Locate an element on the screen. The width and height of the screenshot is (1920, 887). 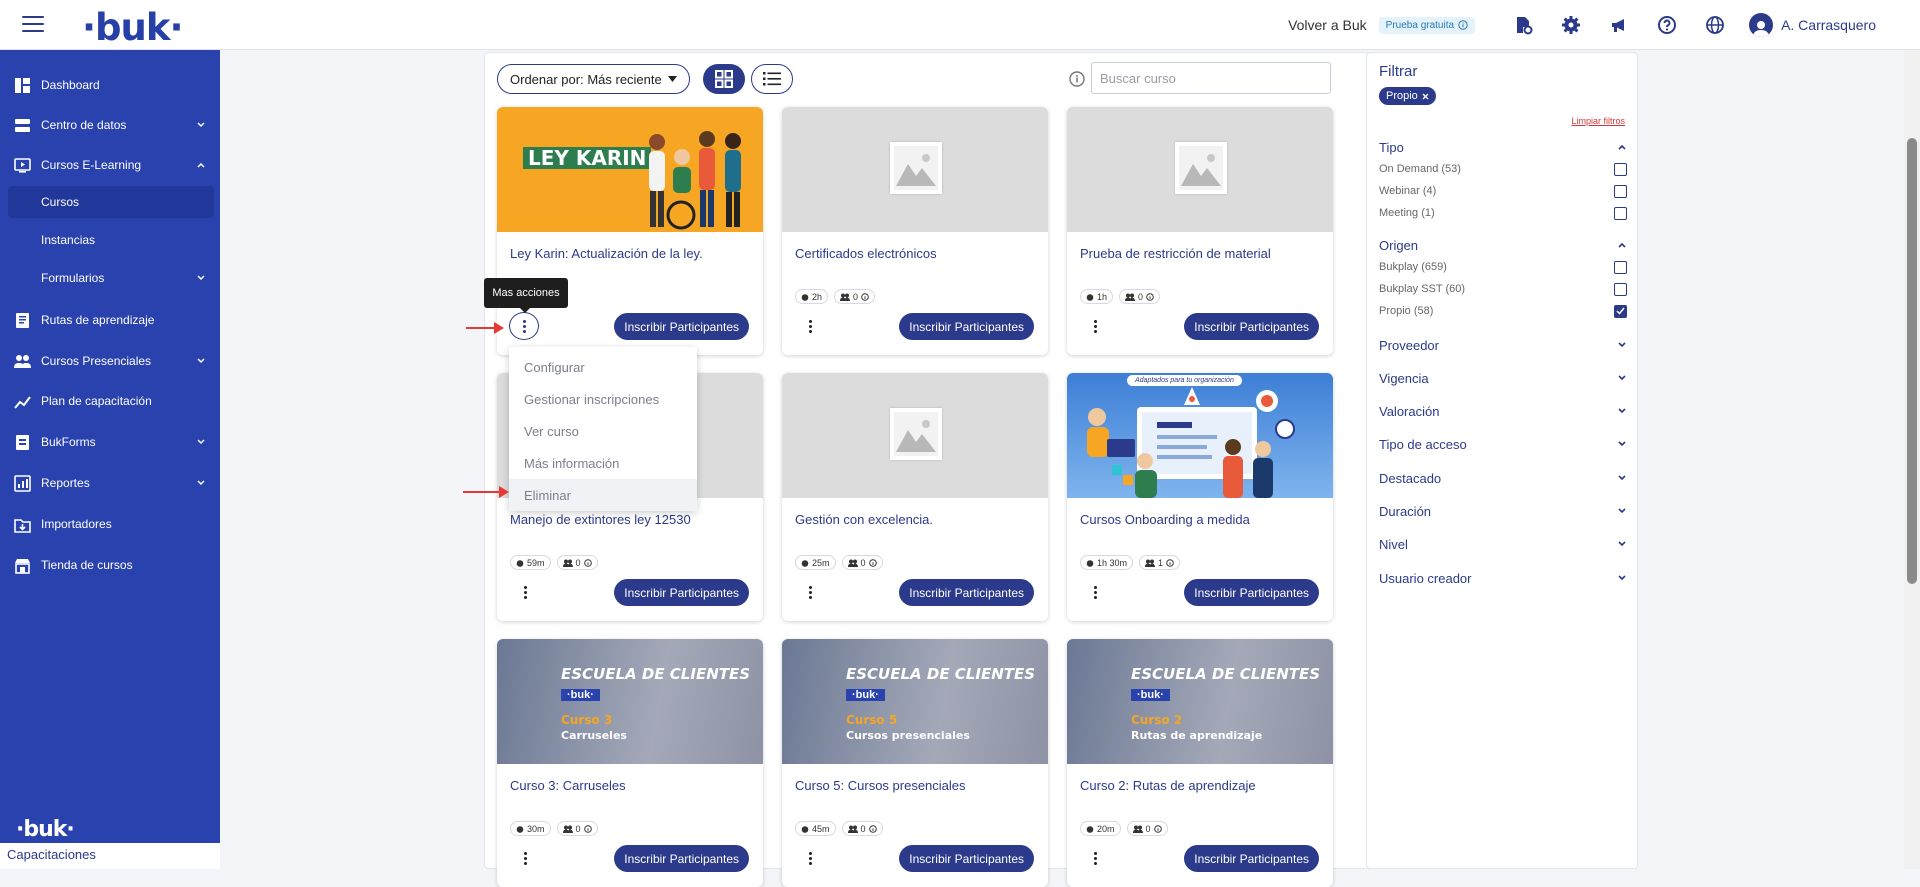
filter-section-nivel: Nivel is located at coordinates (1503, 544).